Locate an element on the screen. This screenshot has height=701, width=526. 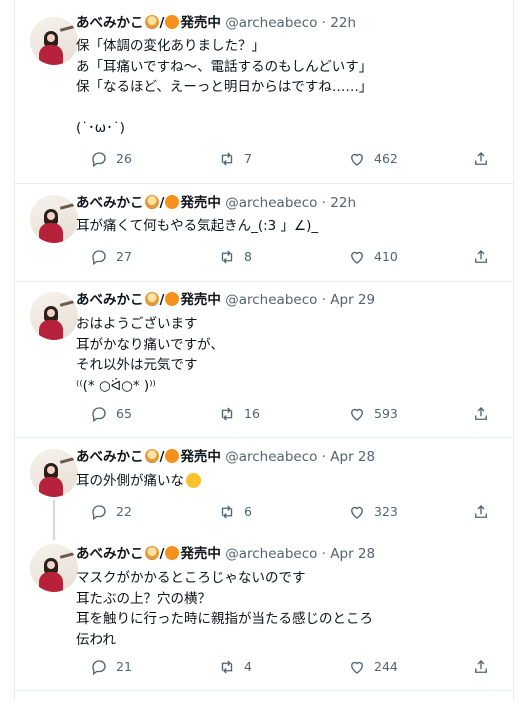
retweet-button: 6 is located at coordinates (235, 512).